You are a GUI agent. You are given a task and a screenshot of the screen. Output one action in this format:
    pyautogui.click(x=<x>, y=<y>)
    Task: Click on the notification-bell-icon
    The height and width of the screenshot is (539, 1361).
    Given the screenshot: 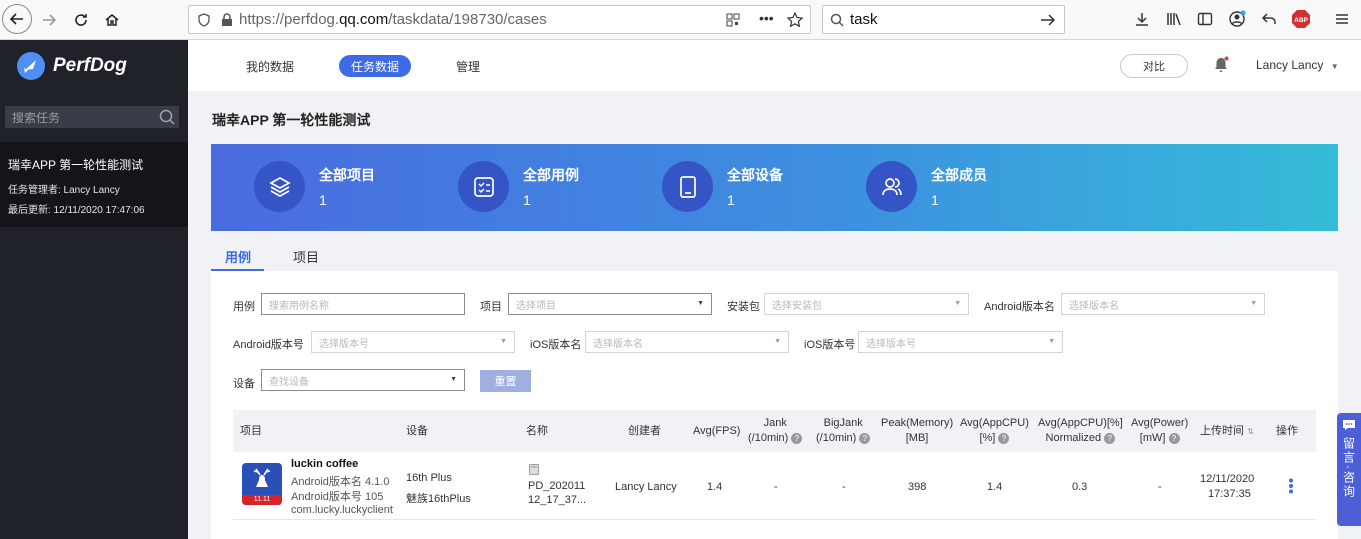 What is the action you would take?
    pyautogui.click(x=1221, y=65)
    